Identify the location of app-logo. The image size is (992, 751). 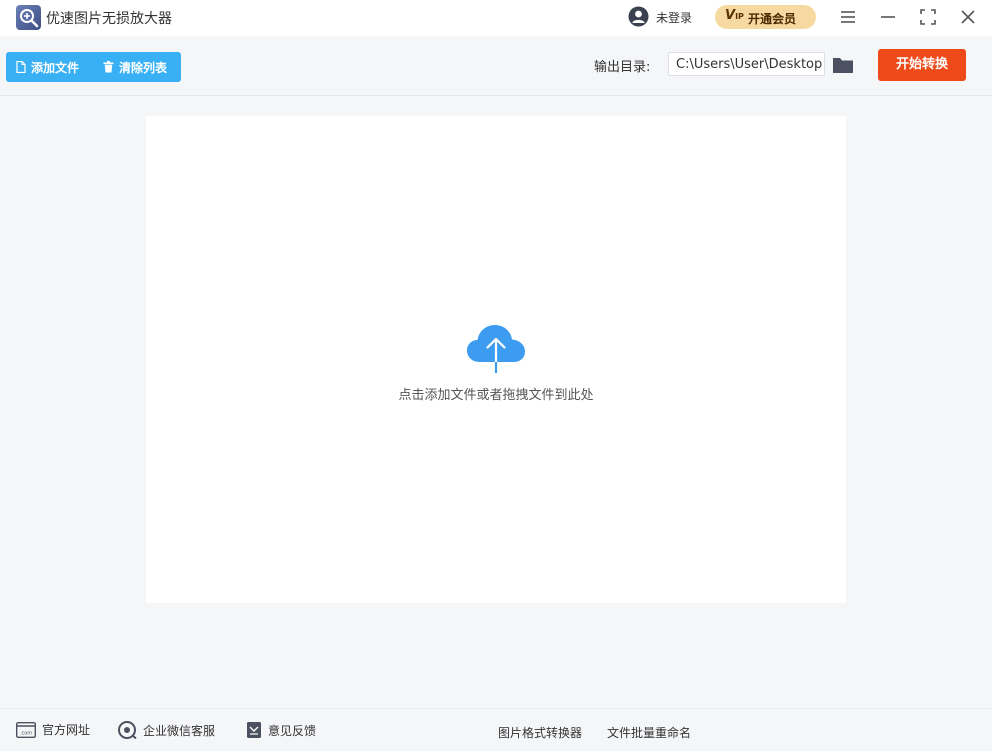
(28, 17).